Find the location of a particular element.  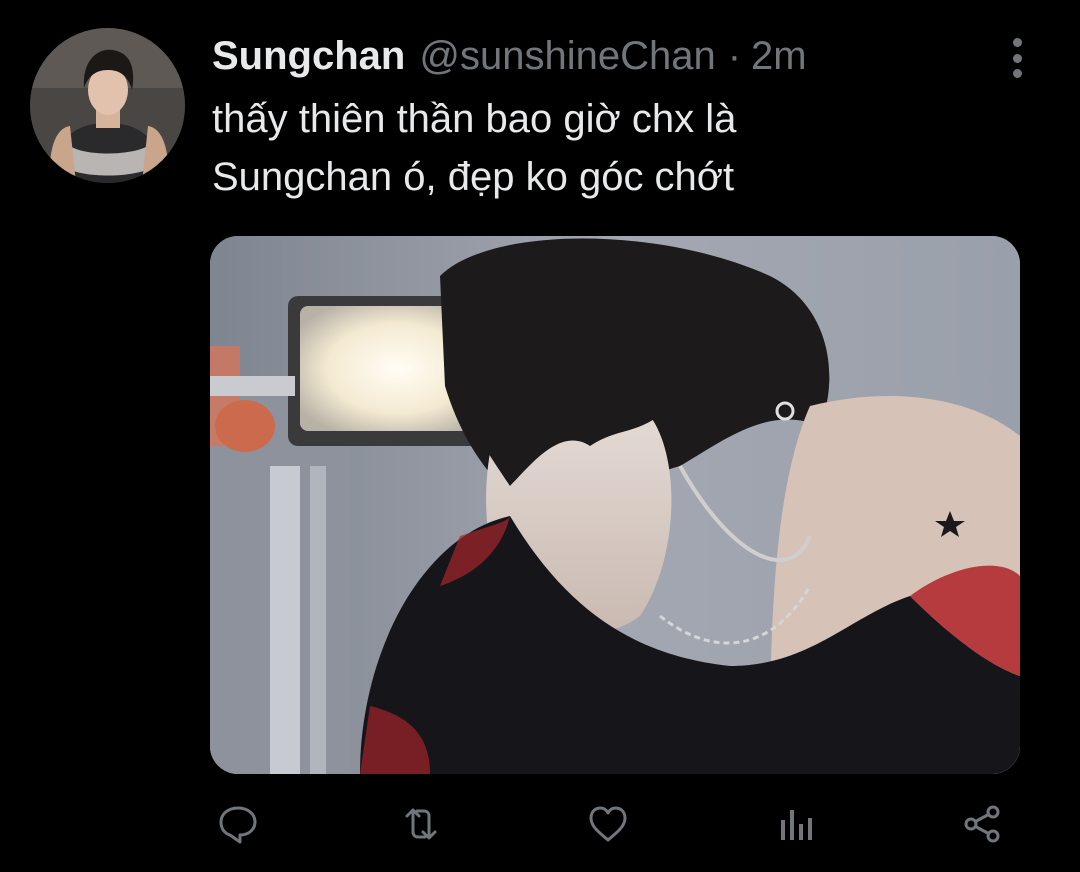

reply-icon is located at coordinates (238, 825).